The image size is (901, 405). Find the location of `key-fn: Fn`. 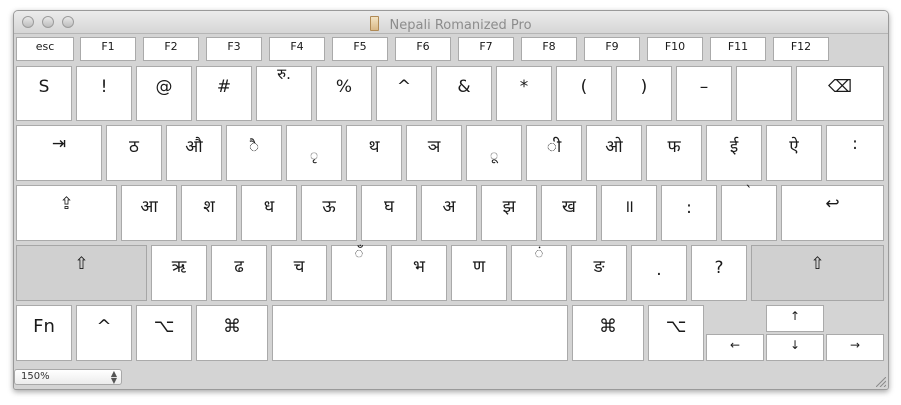

key-fn: Fn is located at coordinates (44, 333).